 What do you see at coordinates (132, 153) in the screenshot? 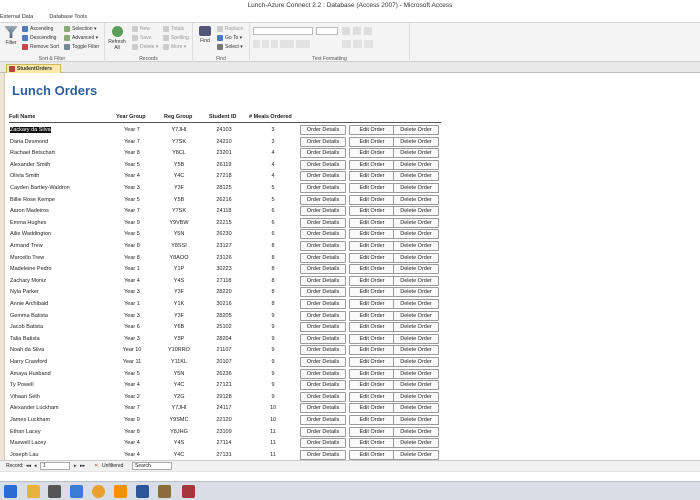
I see `cell-year-group: Year 8` at bounding box center [132, 153].